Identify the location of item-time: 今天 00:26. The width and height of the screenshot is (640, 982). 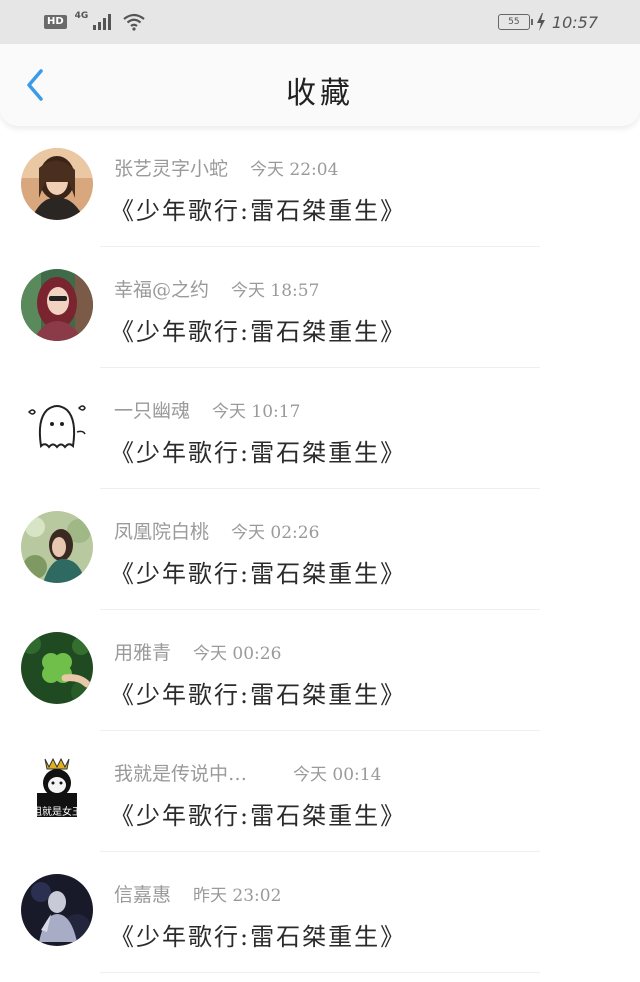
(237, 654).